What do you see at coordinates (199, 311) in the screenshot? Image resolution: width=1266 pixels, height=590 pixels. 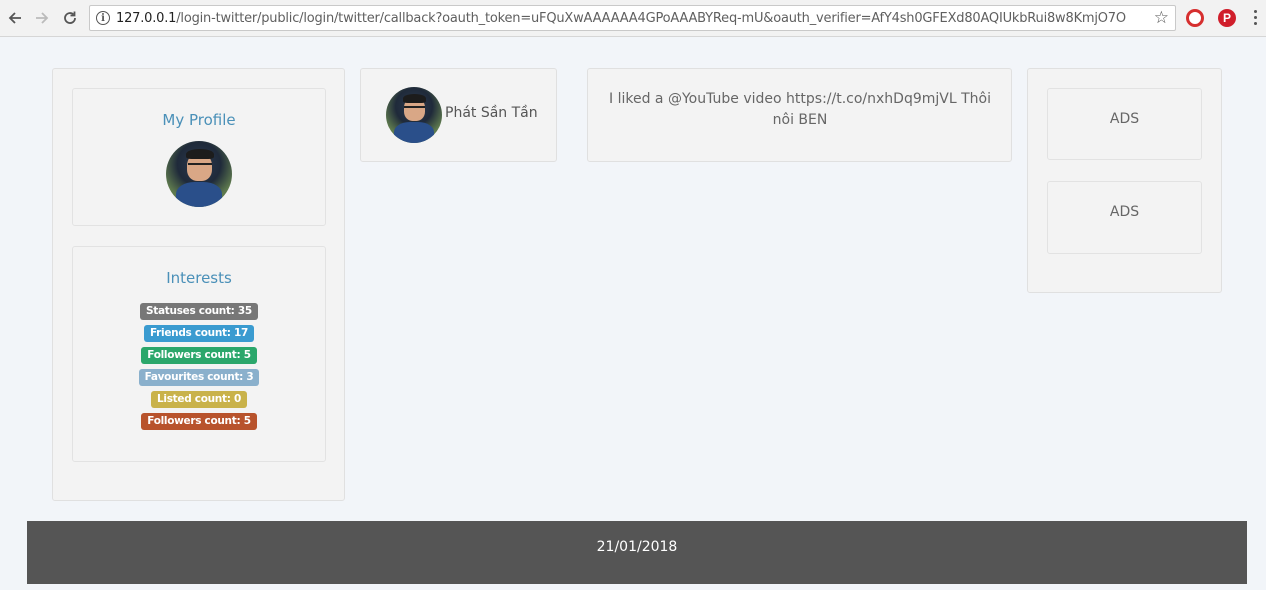 I see `badge-statuses-count: Statuses count: 35` at bounding box center [199, 311].